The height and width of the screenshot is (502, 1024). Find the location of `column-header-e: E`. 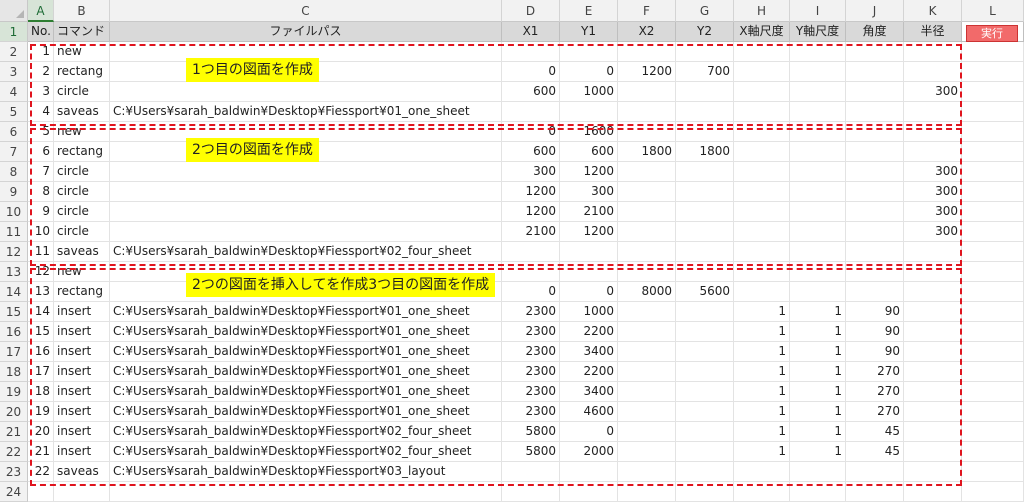

column-header-e: E is located at coordinates (589, 11).